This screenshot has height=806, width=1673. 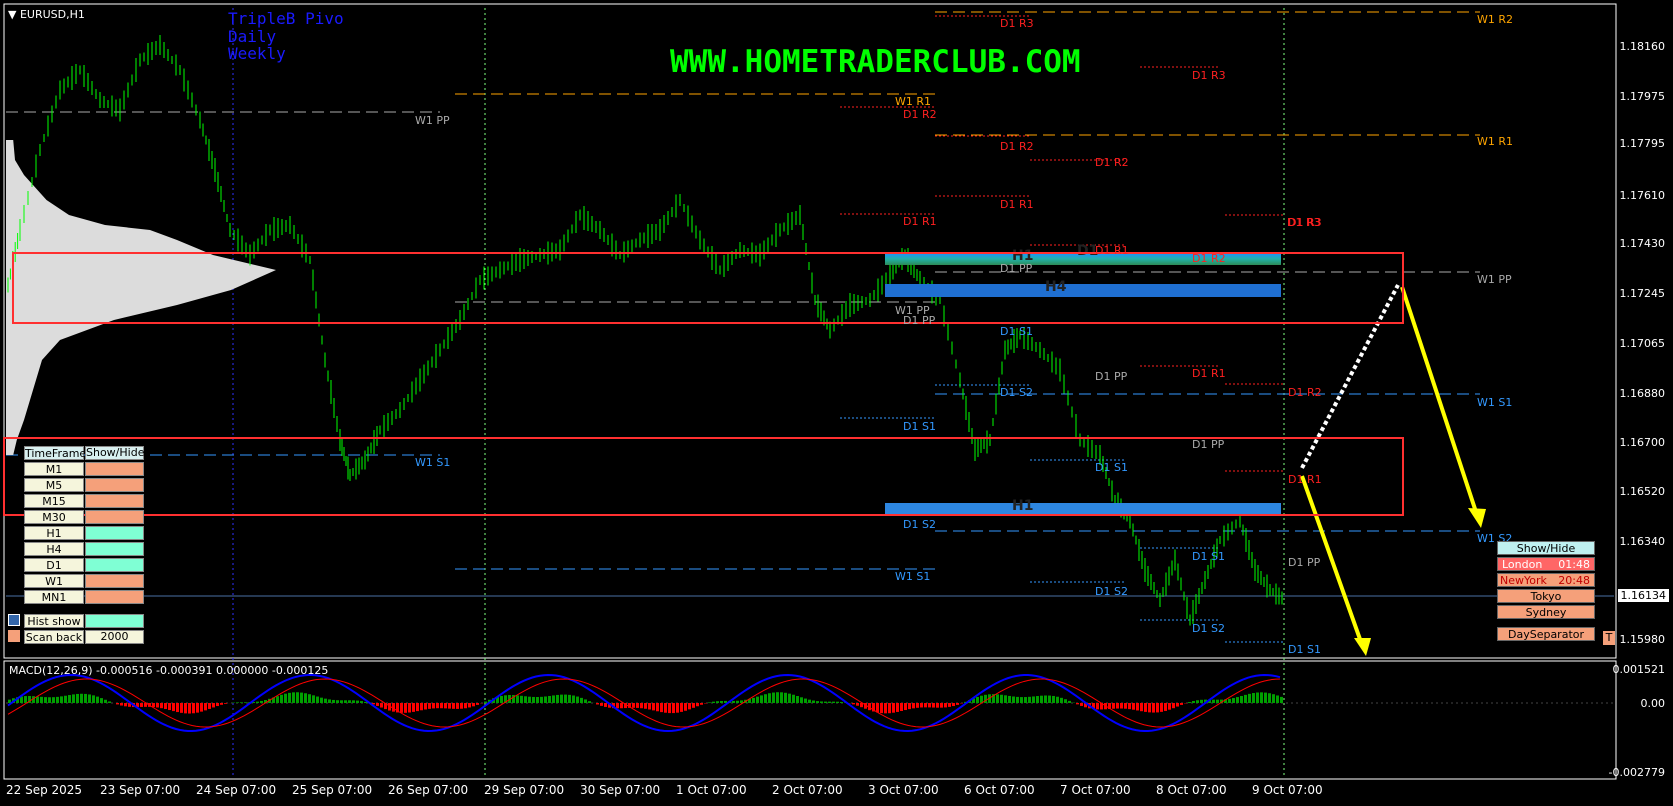 I want to click on pivot-label: D1 PP, so click(x=1016, y=268).